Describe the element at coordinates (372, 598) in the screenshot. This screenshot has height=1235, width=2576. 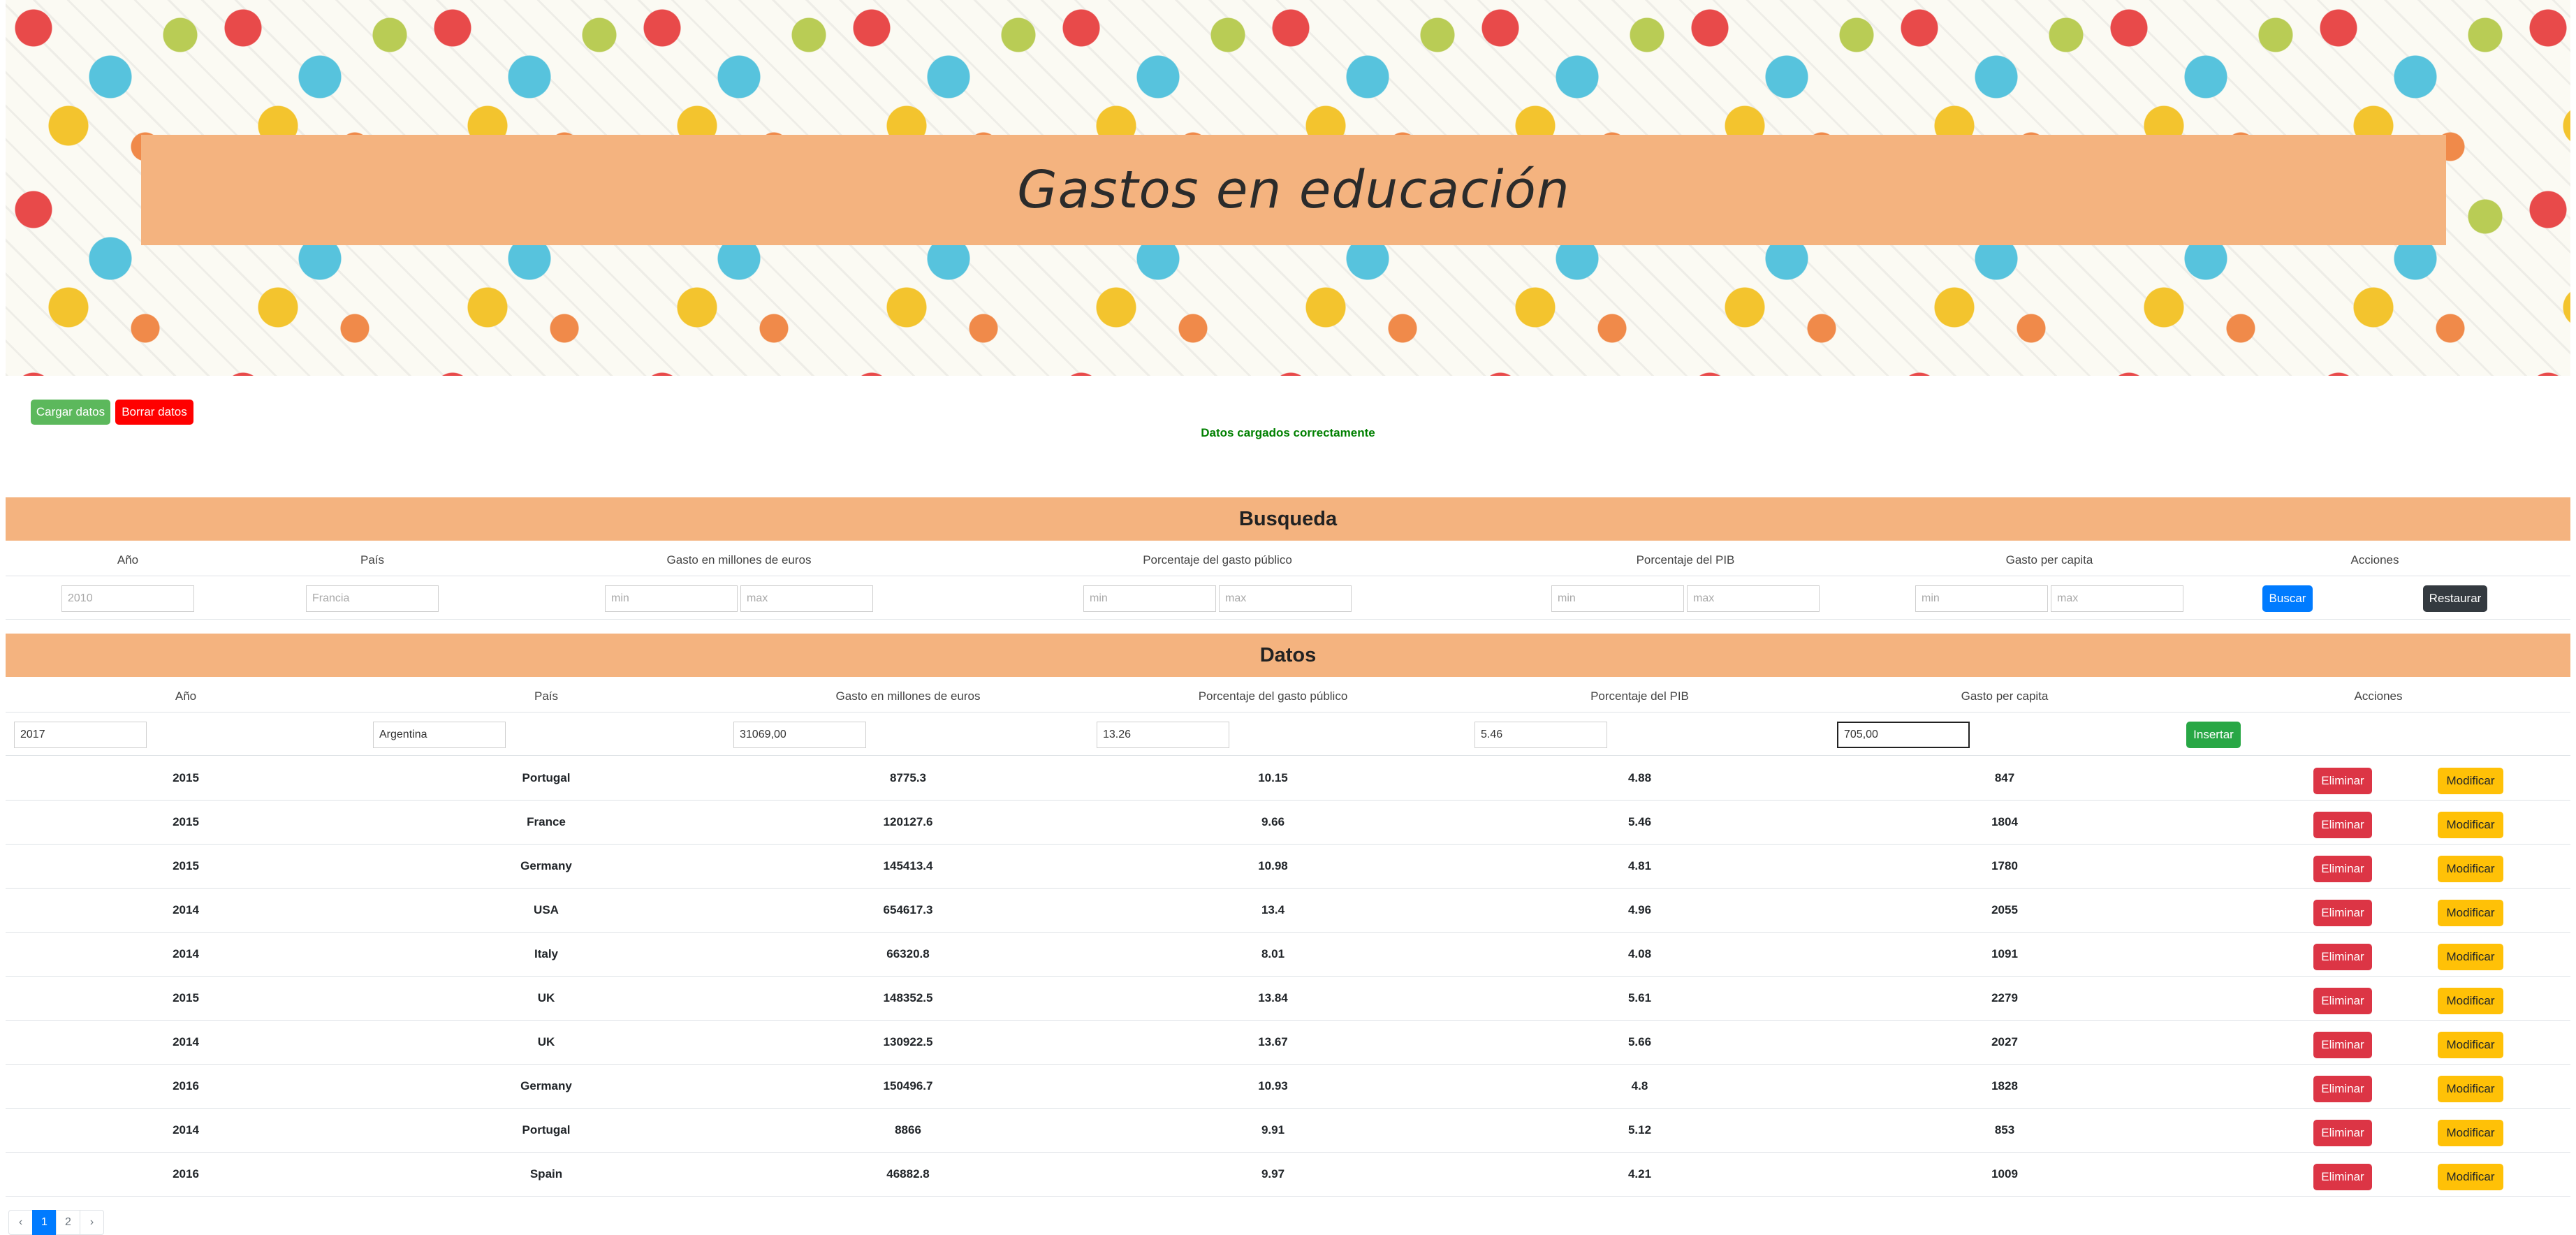
I see `search-country-input` at that location.